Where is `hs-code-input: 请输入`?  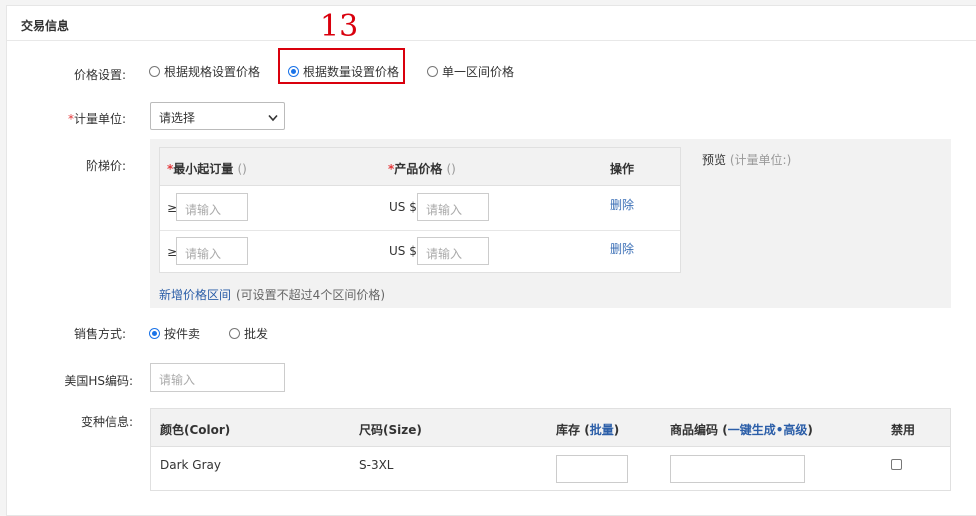 hs-code-input: 请输入 is located at coordinates (217, 377).